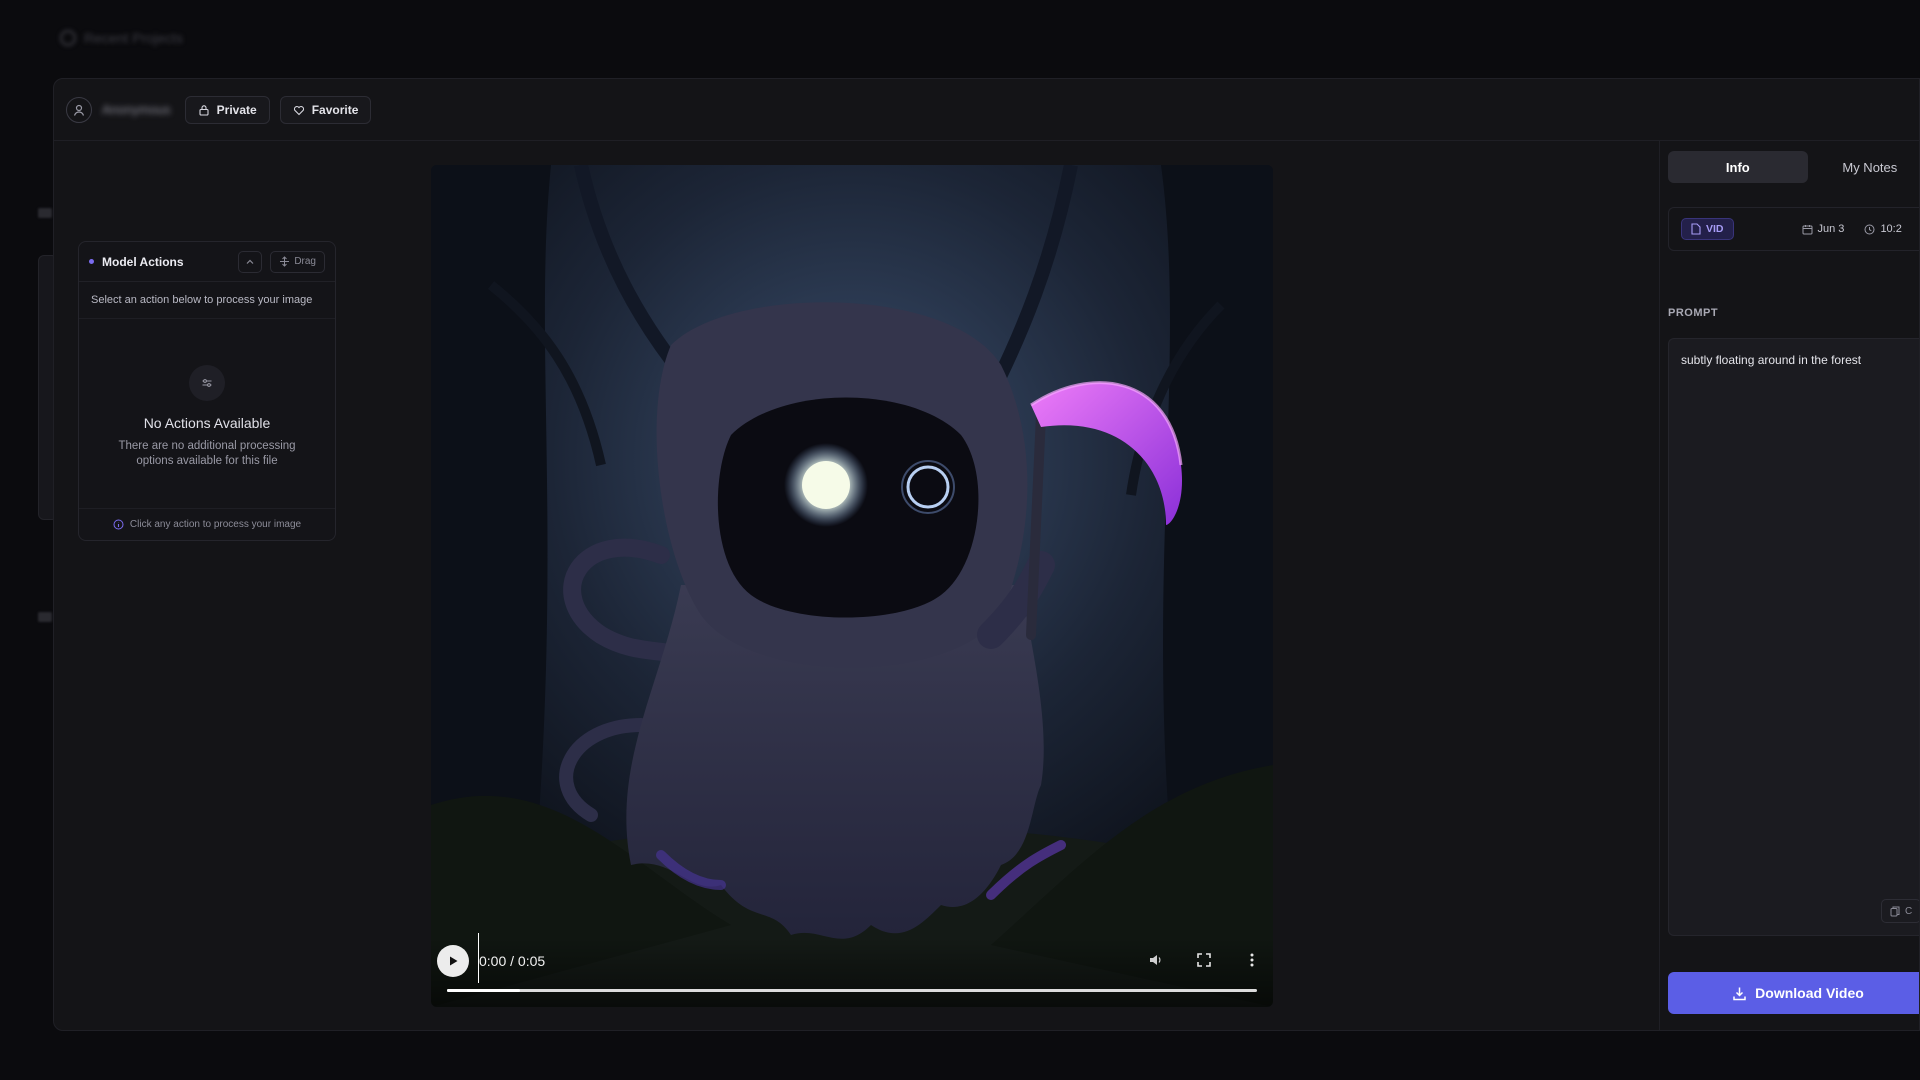 This screenshot has height=1080, width=1920. I want to click on private-button: Private, so click(227, 109).